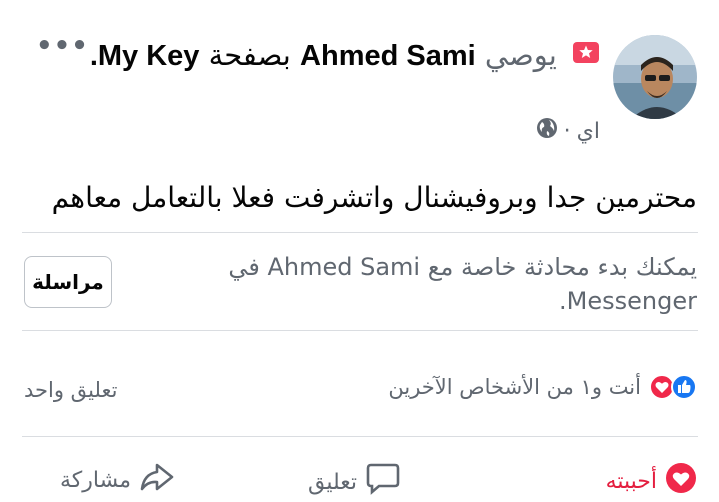 This screenshot has width=719, height=502. Describe the element at coordinates (547, 131) in the screenshot. I see `globe-icon` at that location.